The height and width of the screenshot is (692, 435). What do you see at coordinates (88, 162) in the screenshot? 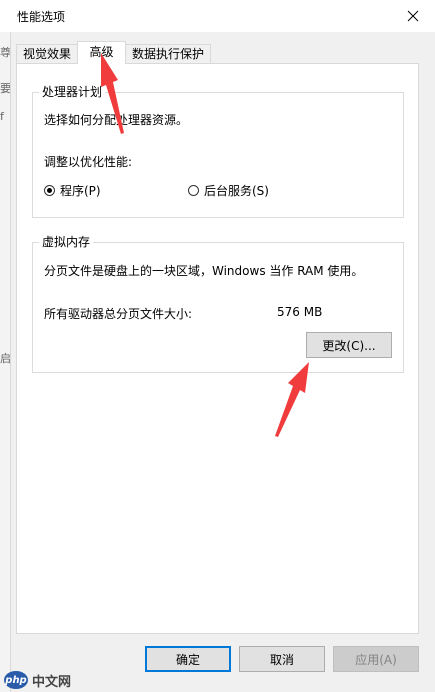
I see `adjust-performance-label: 调整以优化性能:` at bounding box center [88, 162].